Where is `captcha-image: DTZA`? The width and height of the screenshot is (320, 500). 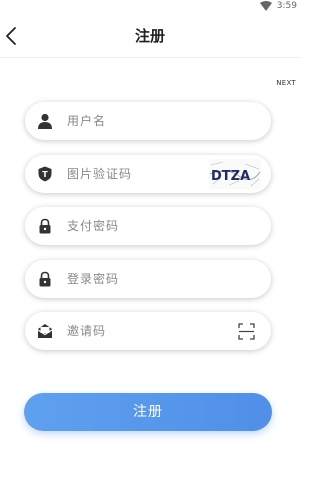 captcha-image: DTZA is located at coordinates (235, 174).